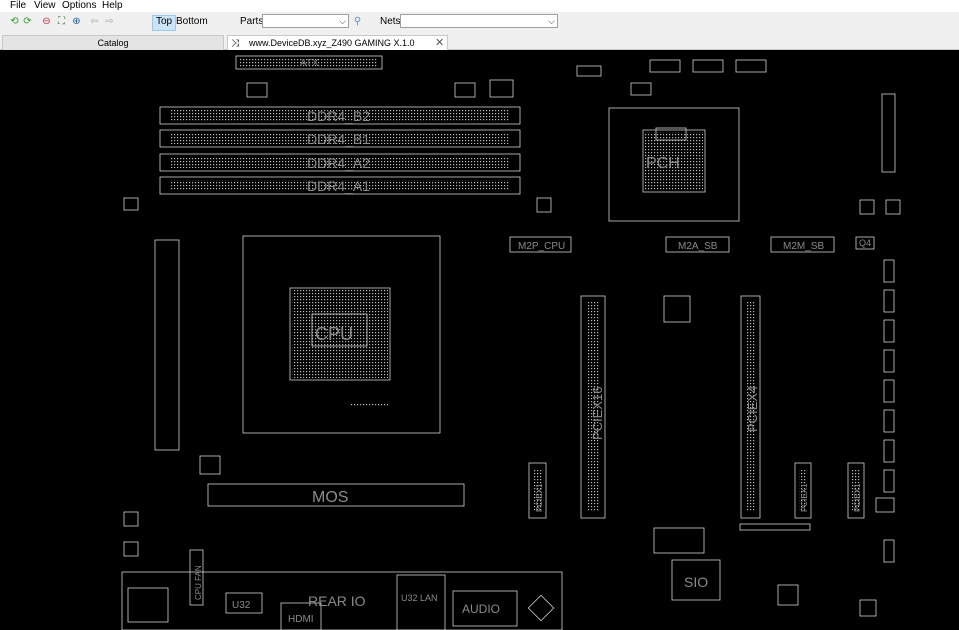 This screenshot has height=630, width=959. Describe the element at coordinates (663, 163) in the screenshot. I see `pch-label: PCH` at that location.